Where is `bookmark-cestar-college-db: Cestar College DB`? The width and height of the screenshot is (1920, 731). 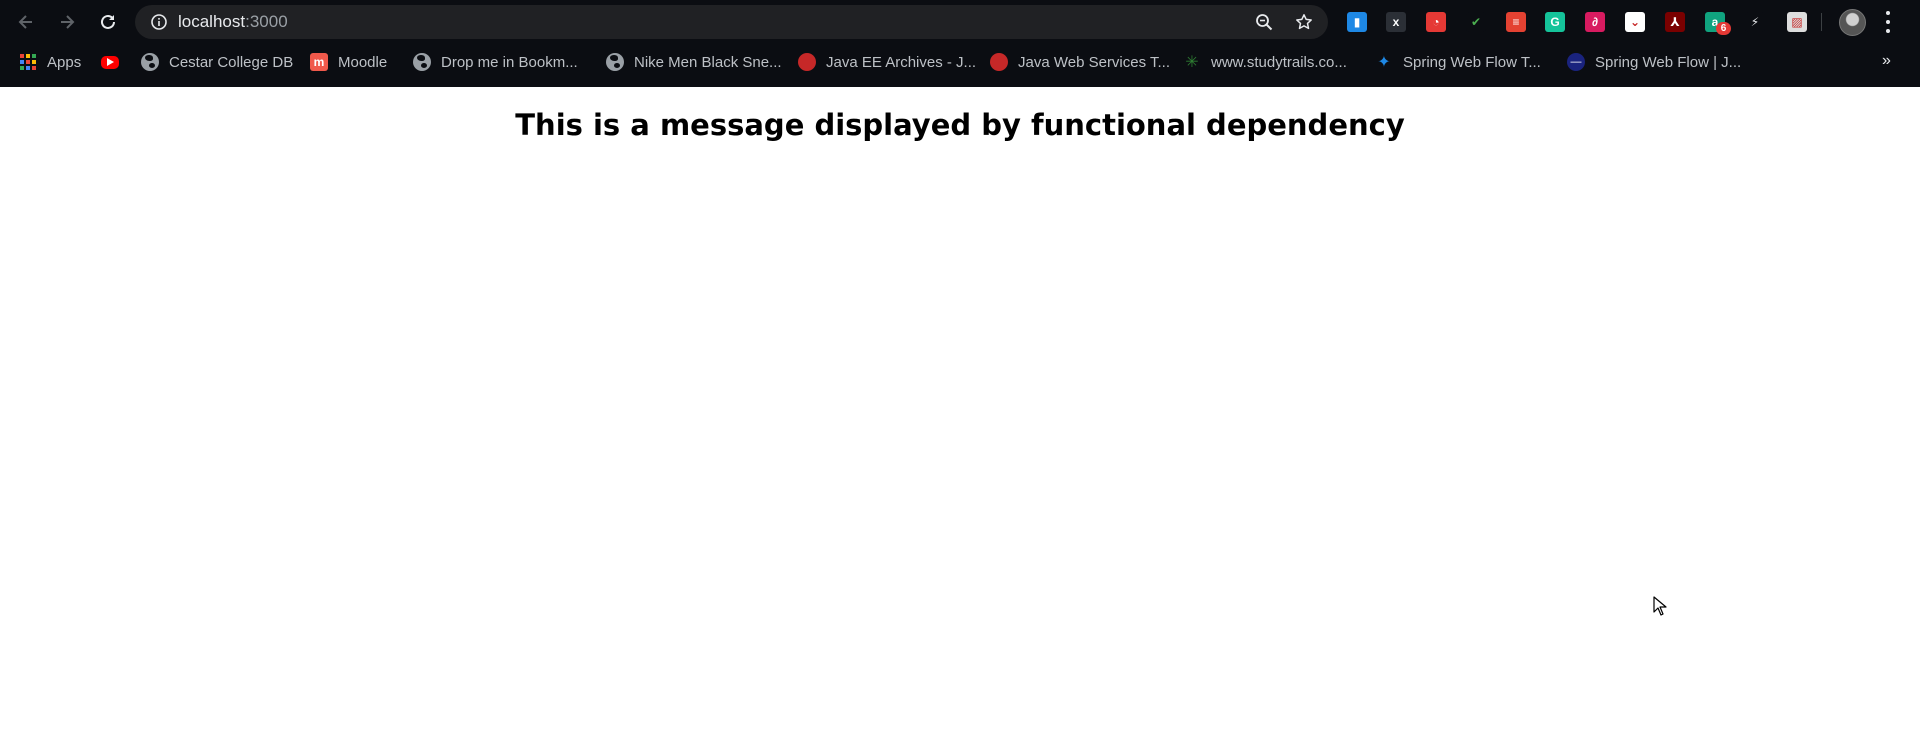 bookmark-cestar-college-db: Cestar College DB is located at coordinates (217, 62).